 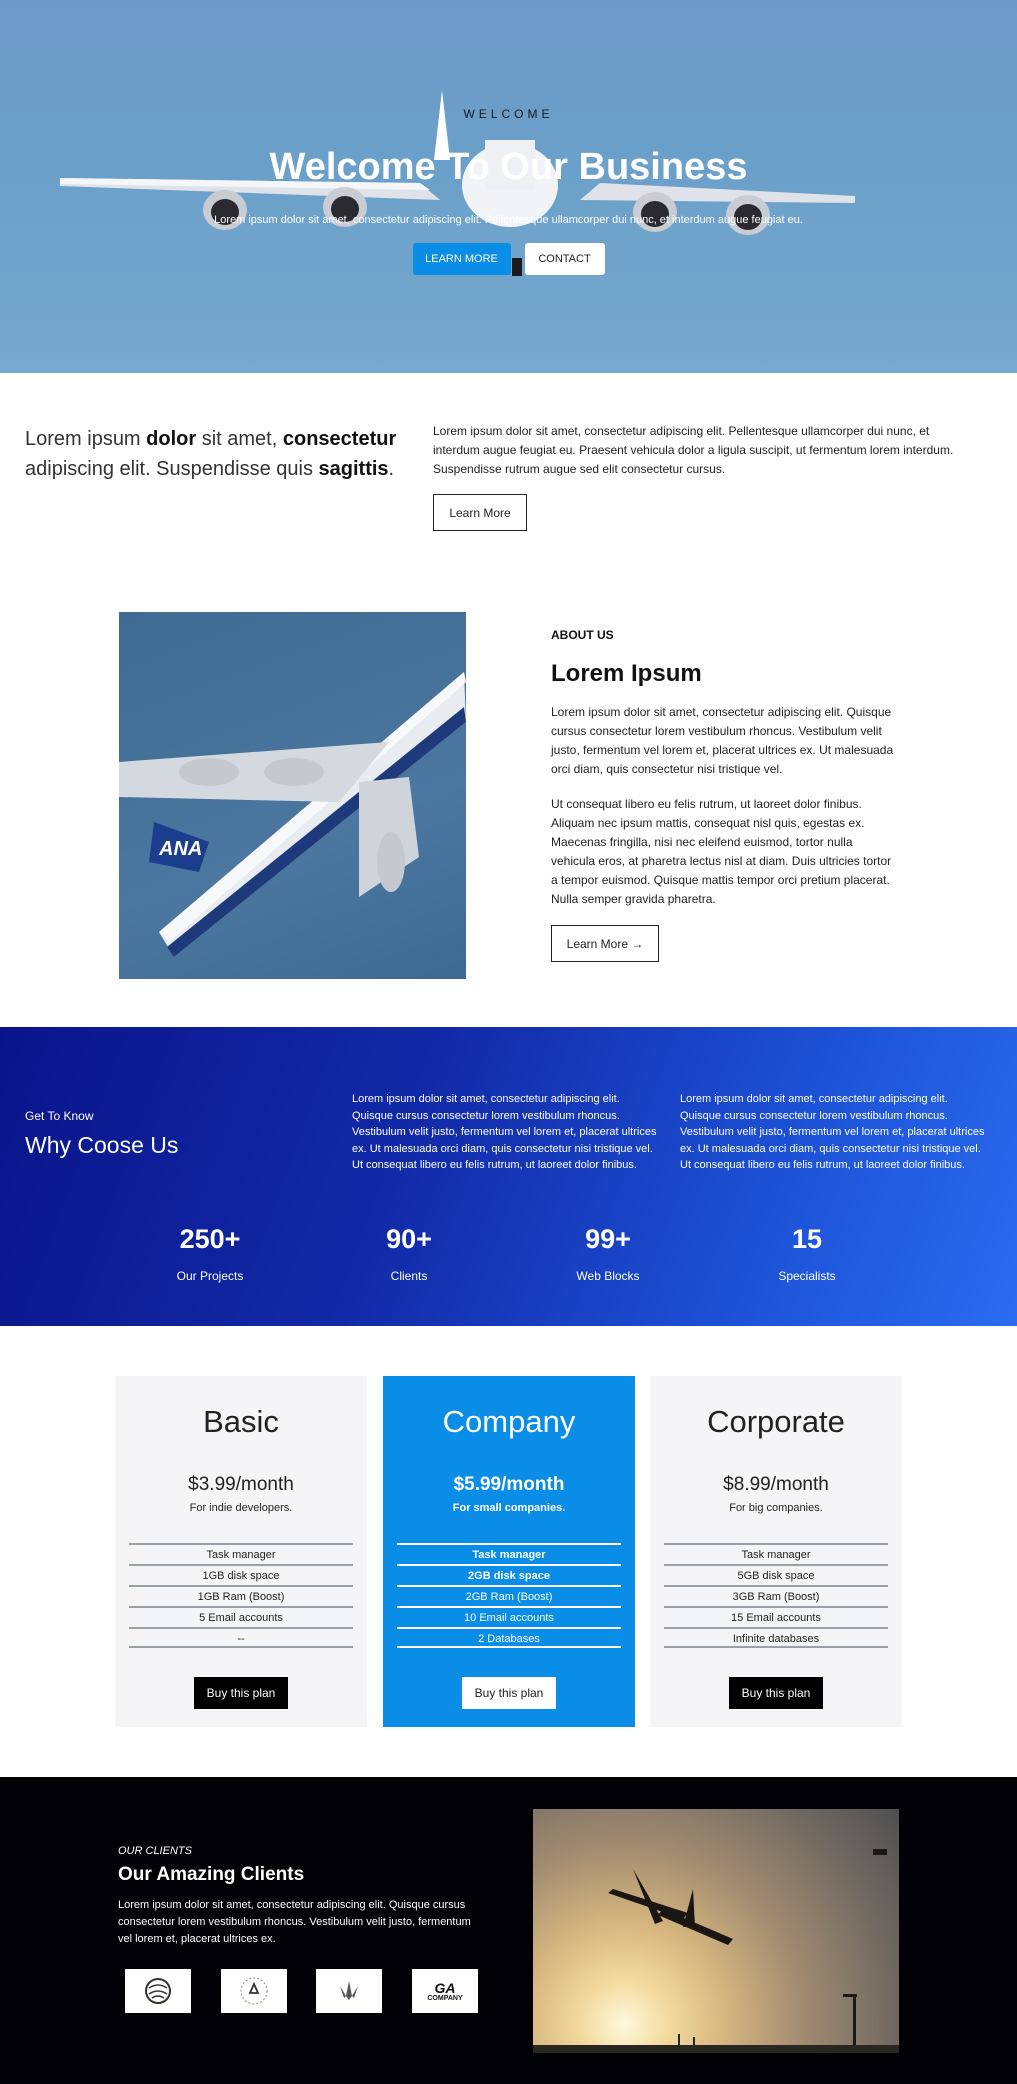 I want to click on plan-feature: 2GB disk space, so click(x=509, y=1574).